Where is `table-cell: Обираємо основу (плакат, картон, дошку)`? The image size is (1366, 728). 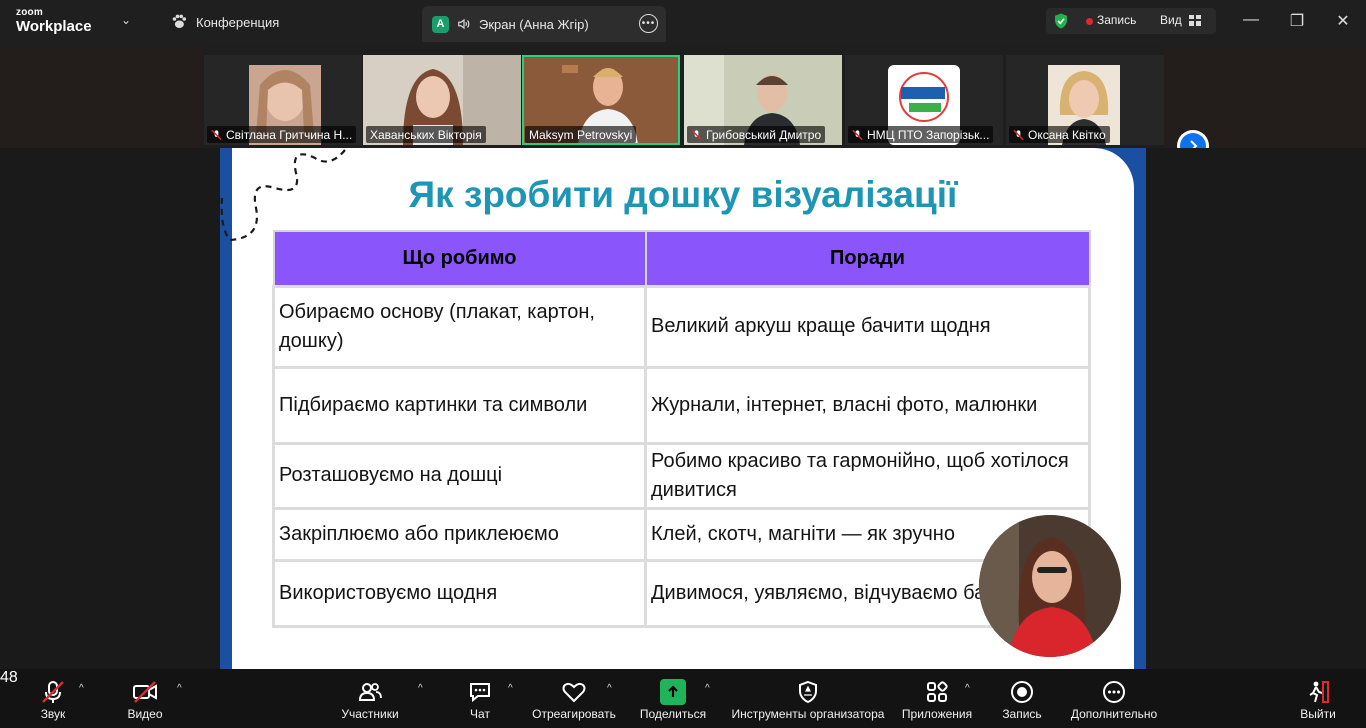
table-cell: Обираємо основу (плакат, картон, дошку) is located at coordinates (459, 326).